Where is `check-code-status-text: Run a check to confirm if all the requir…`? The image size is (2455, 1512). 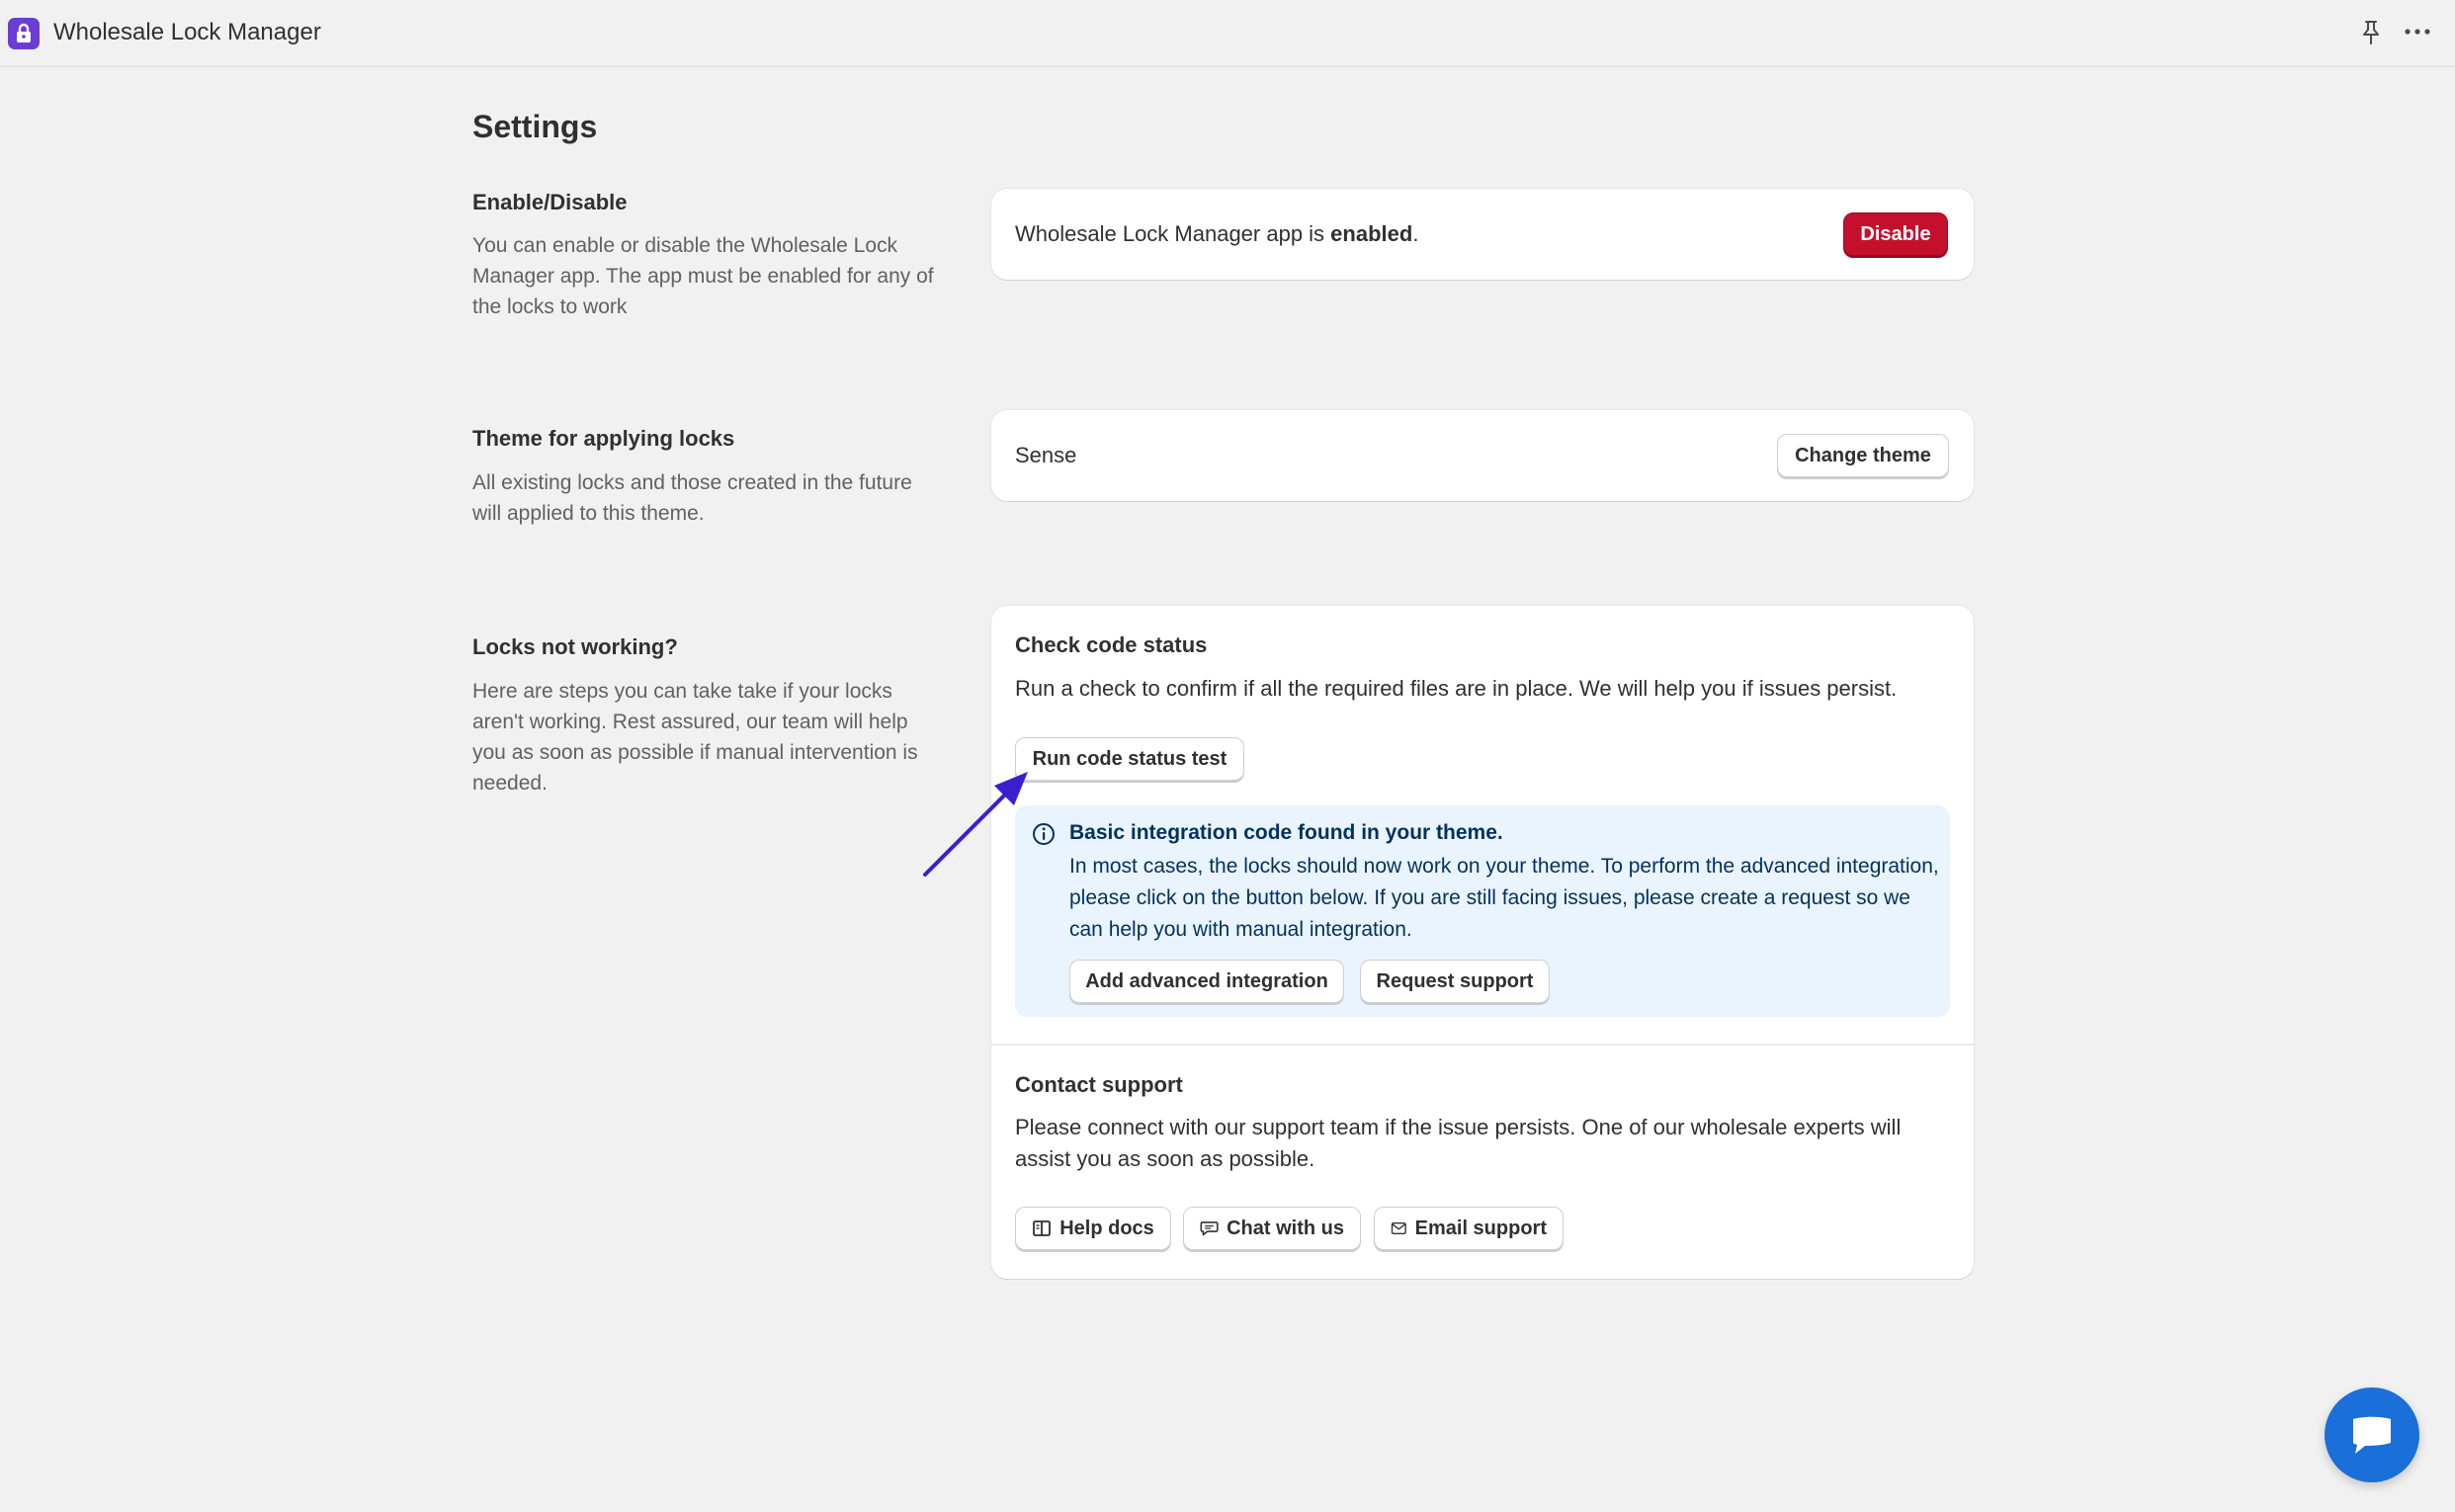 check-code-status-text: Run a check to confirm if all the requir… is located at coordinates (1456, 688).